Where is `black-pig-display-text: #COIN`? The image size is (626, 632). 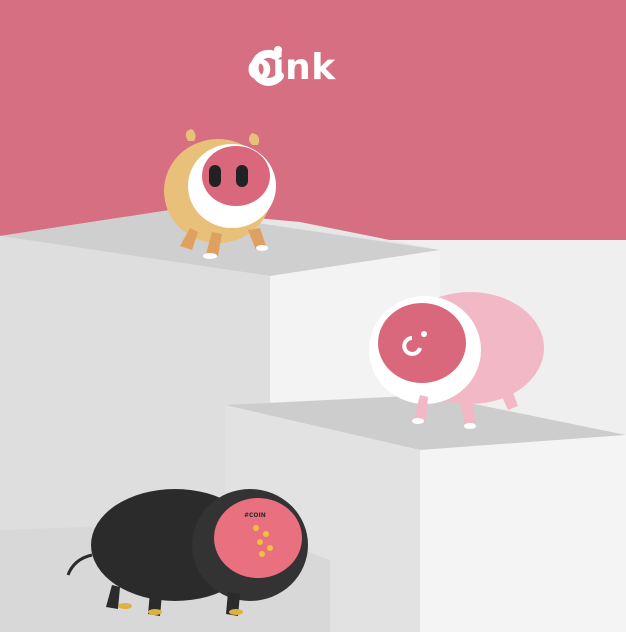
black-pig-display-text: #COIN is located at coordinates (255, 515).